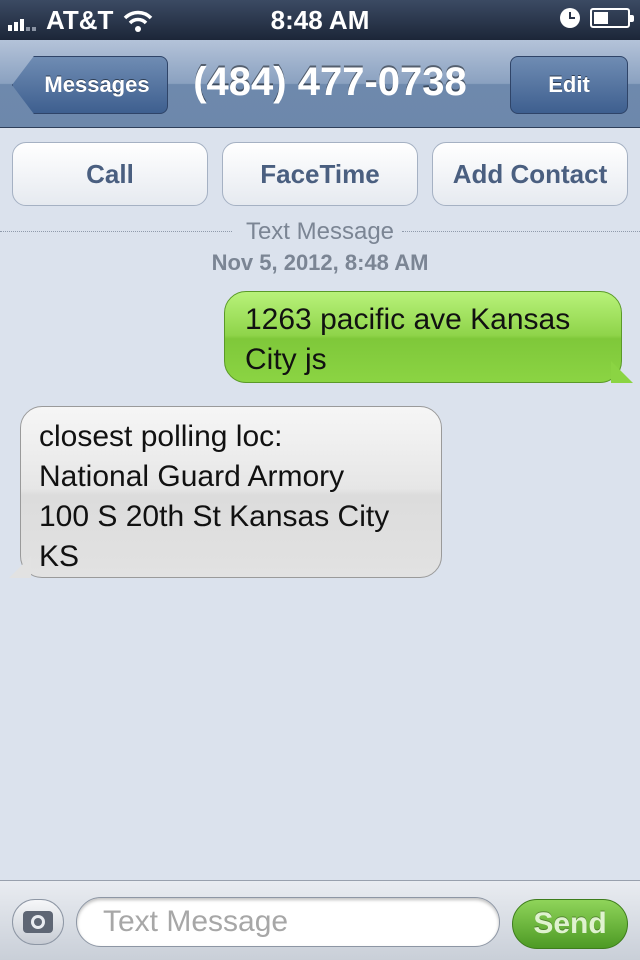  What do you see at coordinates (570, 18) in the screenshot?
I see `clock-icon` at bounding box center [570, 18].